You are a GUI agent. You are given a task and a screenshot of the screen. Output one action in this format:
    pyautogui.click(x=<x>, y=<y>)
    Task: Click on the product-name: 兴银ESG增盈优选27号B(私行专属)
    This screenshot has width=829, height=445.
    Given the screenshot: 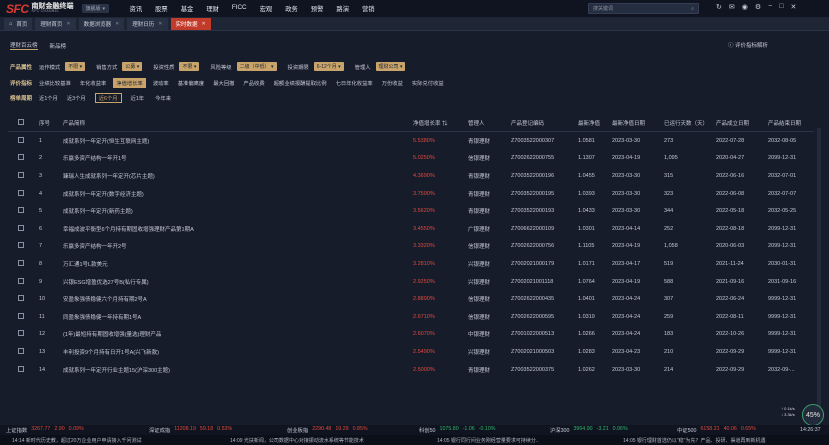 What is the action you would take?
    pyautogui.click(x=106, y=282)
    